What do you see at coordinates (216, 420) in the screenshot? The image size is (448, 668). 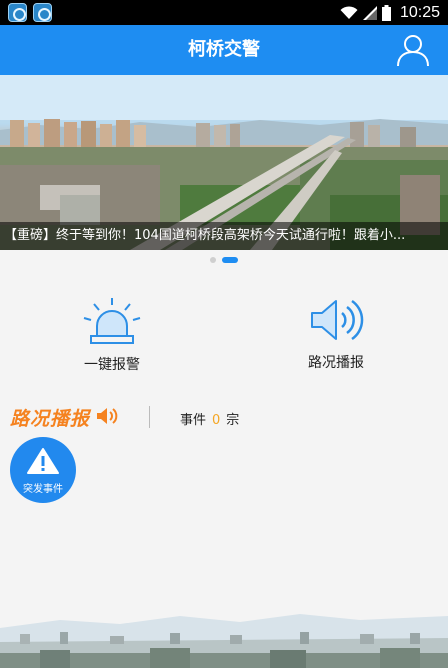 I see `event-count-number: 0` at bounding box center [216, 420].